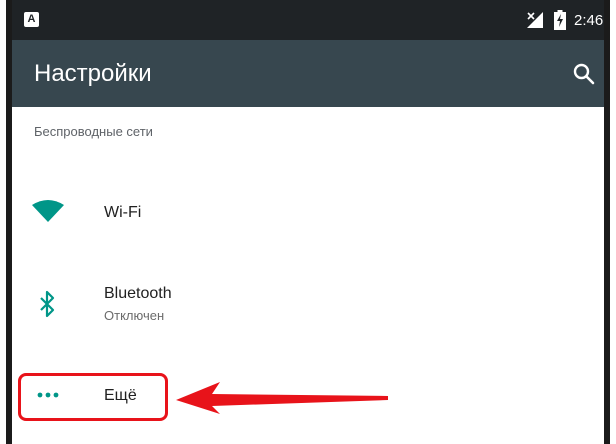  Describe the element at coordinates (48, 211) in the screenshot. I see `wifi-icon` at that location.